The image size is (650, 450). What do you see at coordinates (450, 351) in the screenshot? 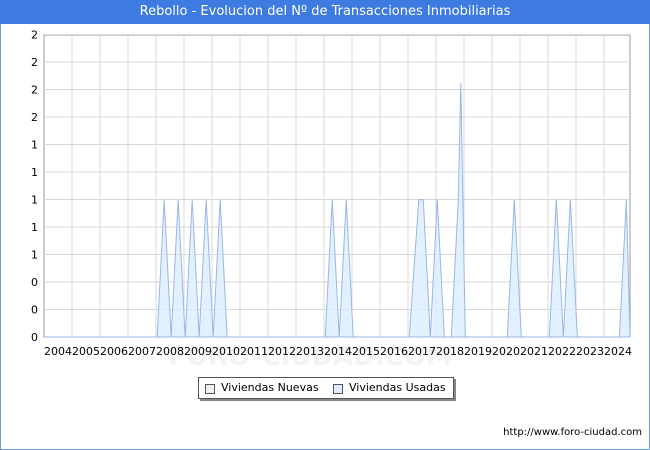
I see `x-tick-label: 2018` at bounding box center [450, 351].